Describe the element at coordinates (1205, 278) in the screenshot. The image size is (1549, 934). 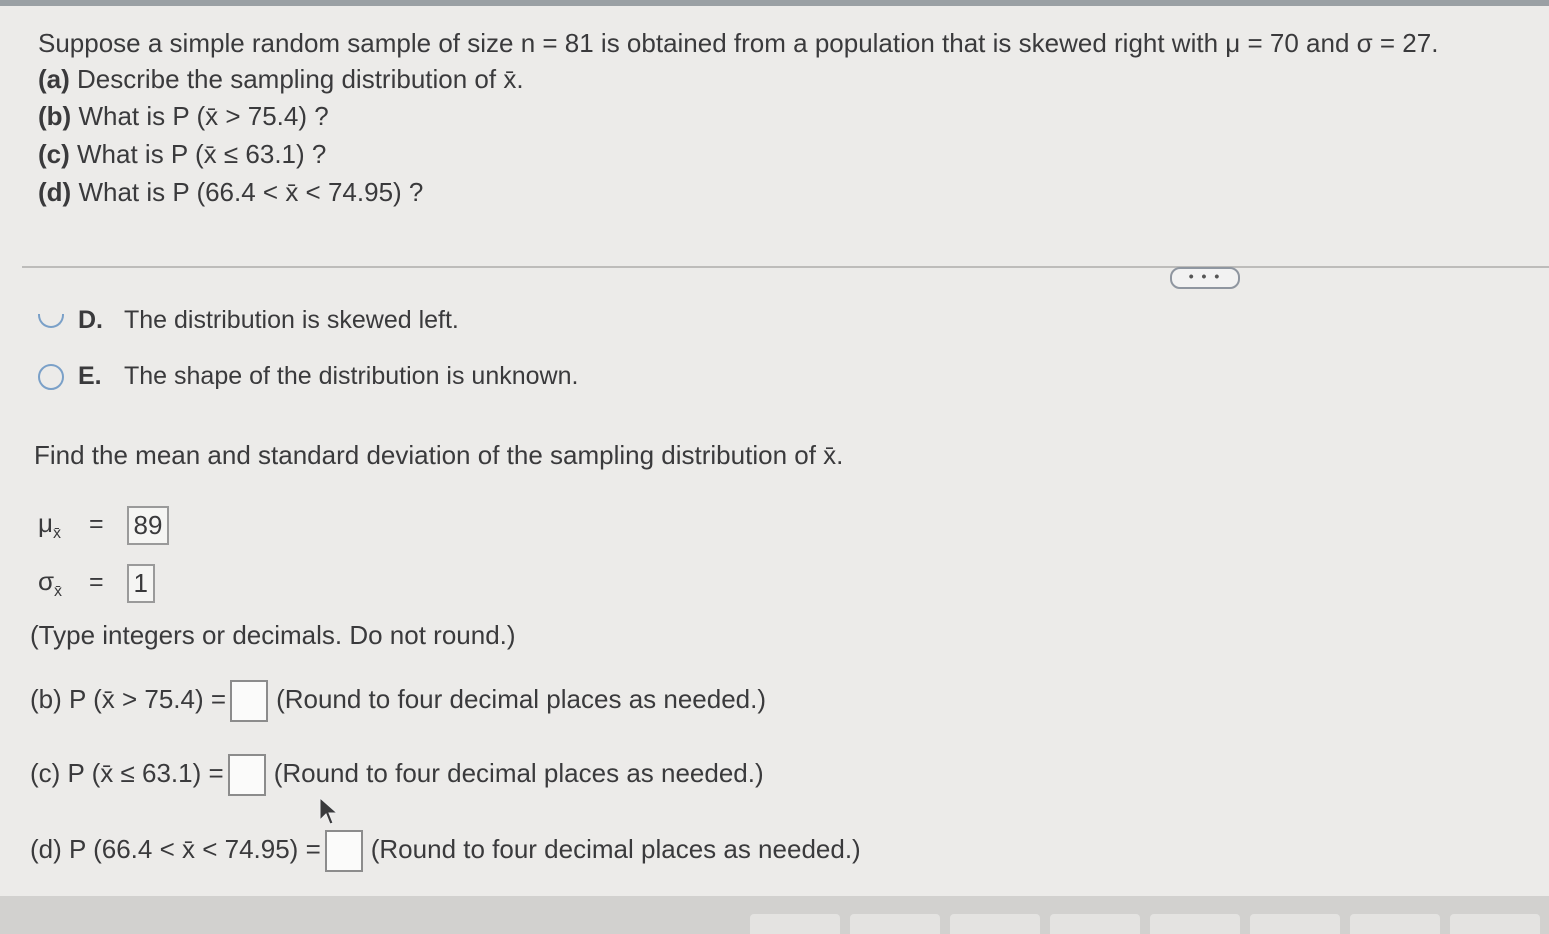
I see `expand-more-button: • • •` at that location.